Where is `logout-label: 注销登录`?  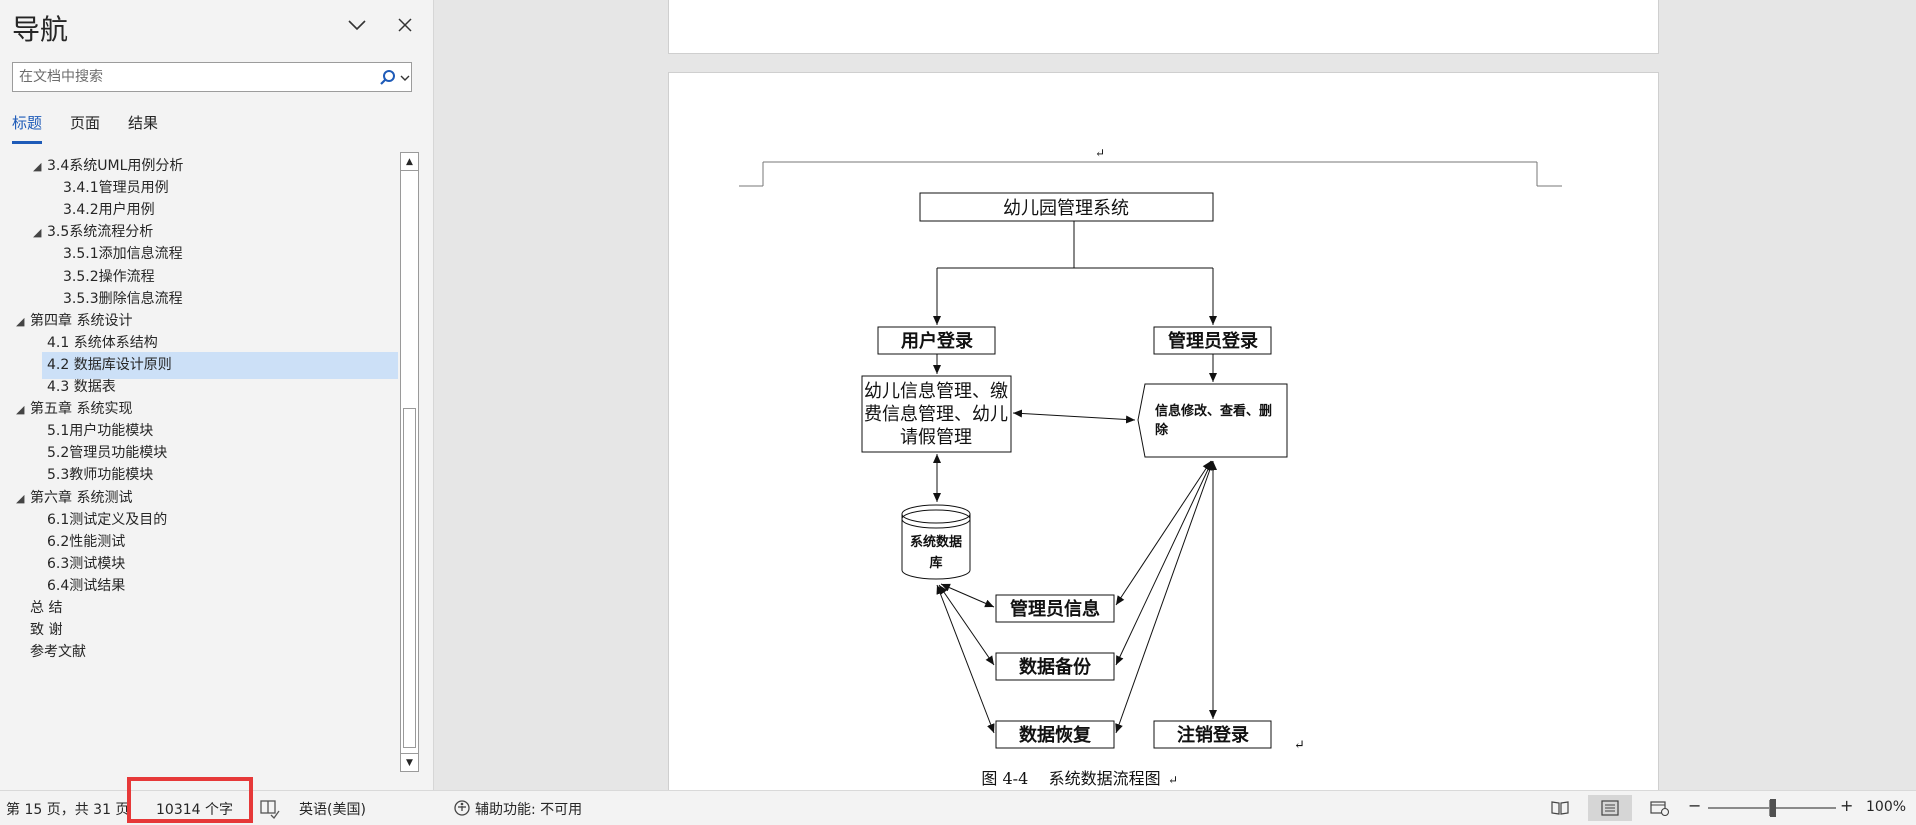 logout-label: 注销登录 is located at coordinates (1213, 735).